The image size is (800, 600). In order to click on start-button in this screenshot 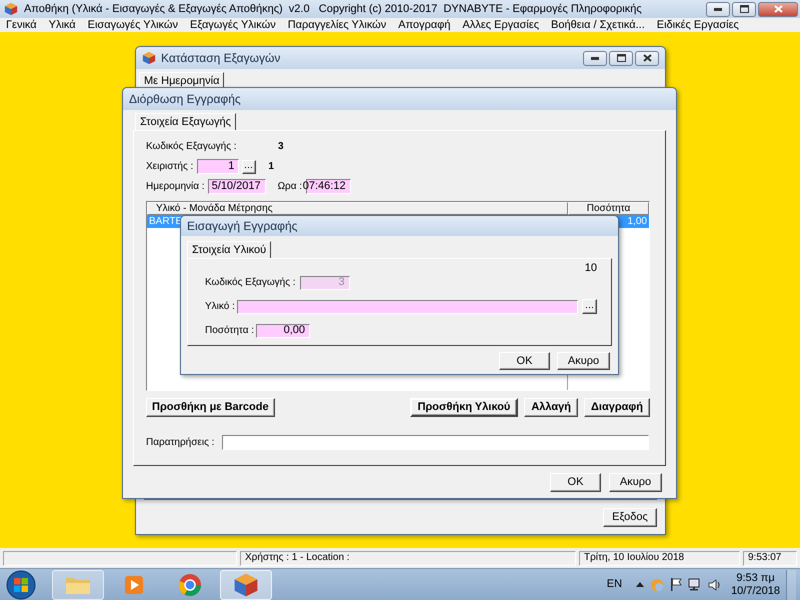, I will do `click(21, 585)`.